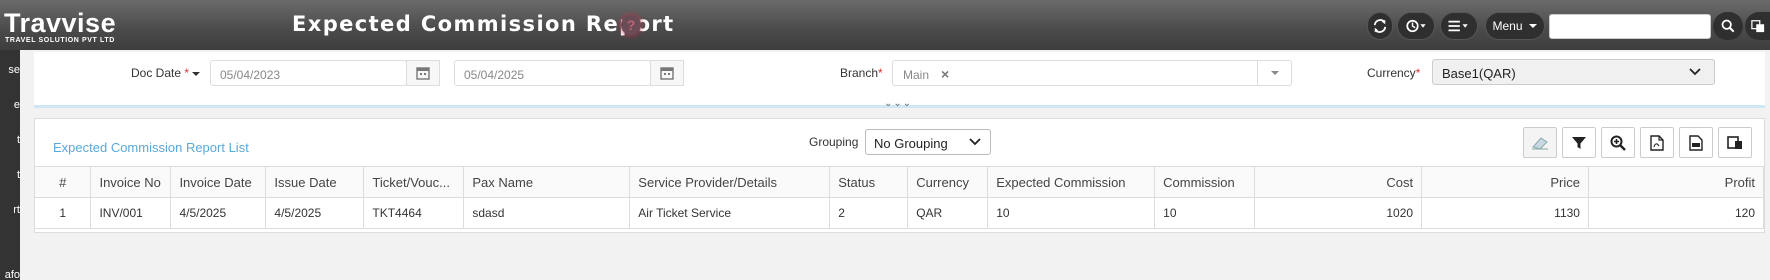 The height and width of the screenshot is (280, 1770). Describe the element at coordinates (948, 182) in the screenshot. I see `column-header: Currency` at that location.